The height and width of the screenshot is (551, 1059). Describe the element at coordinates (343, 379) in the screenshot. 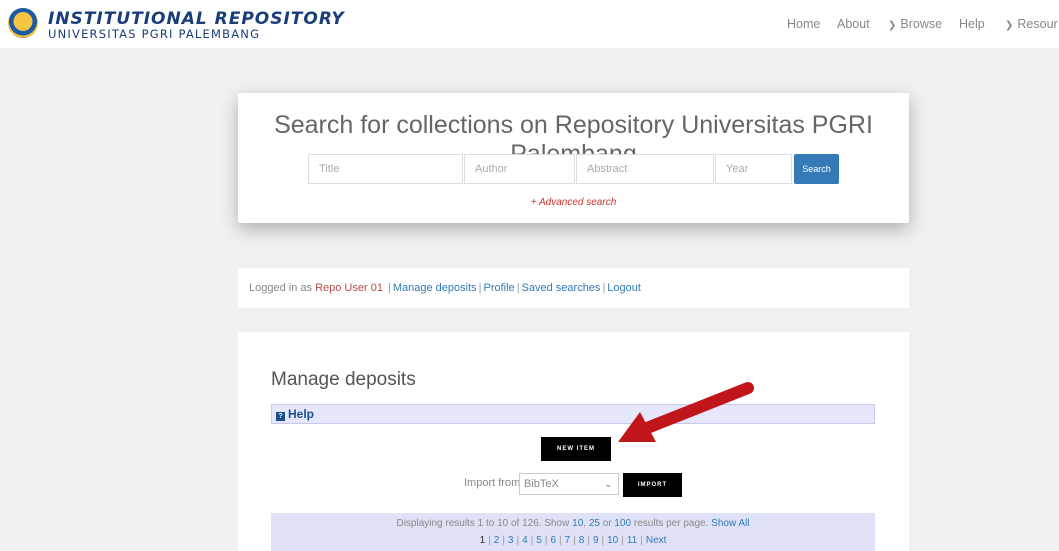

I see `page-title: Manage deposits` at that location.